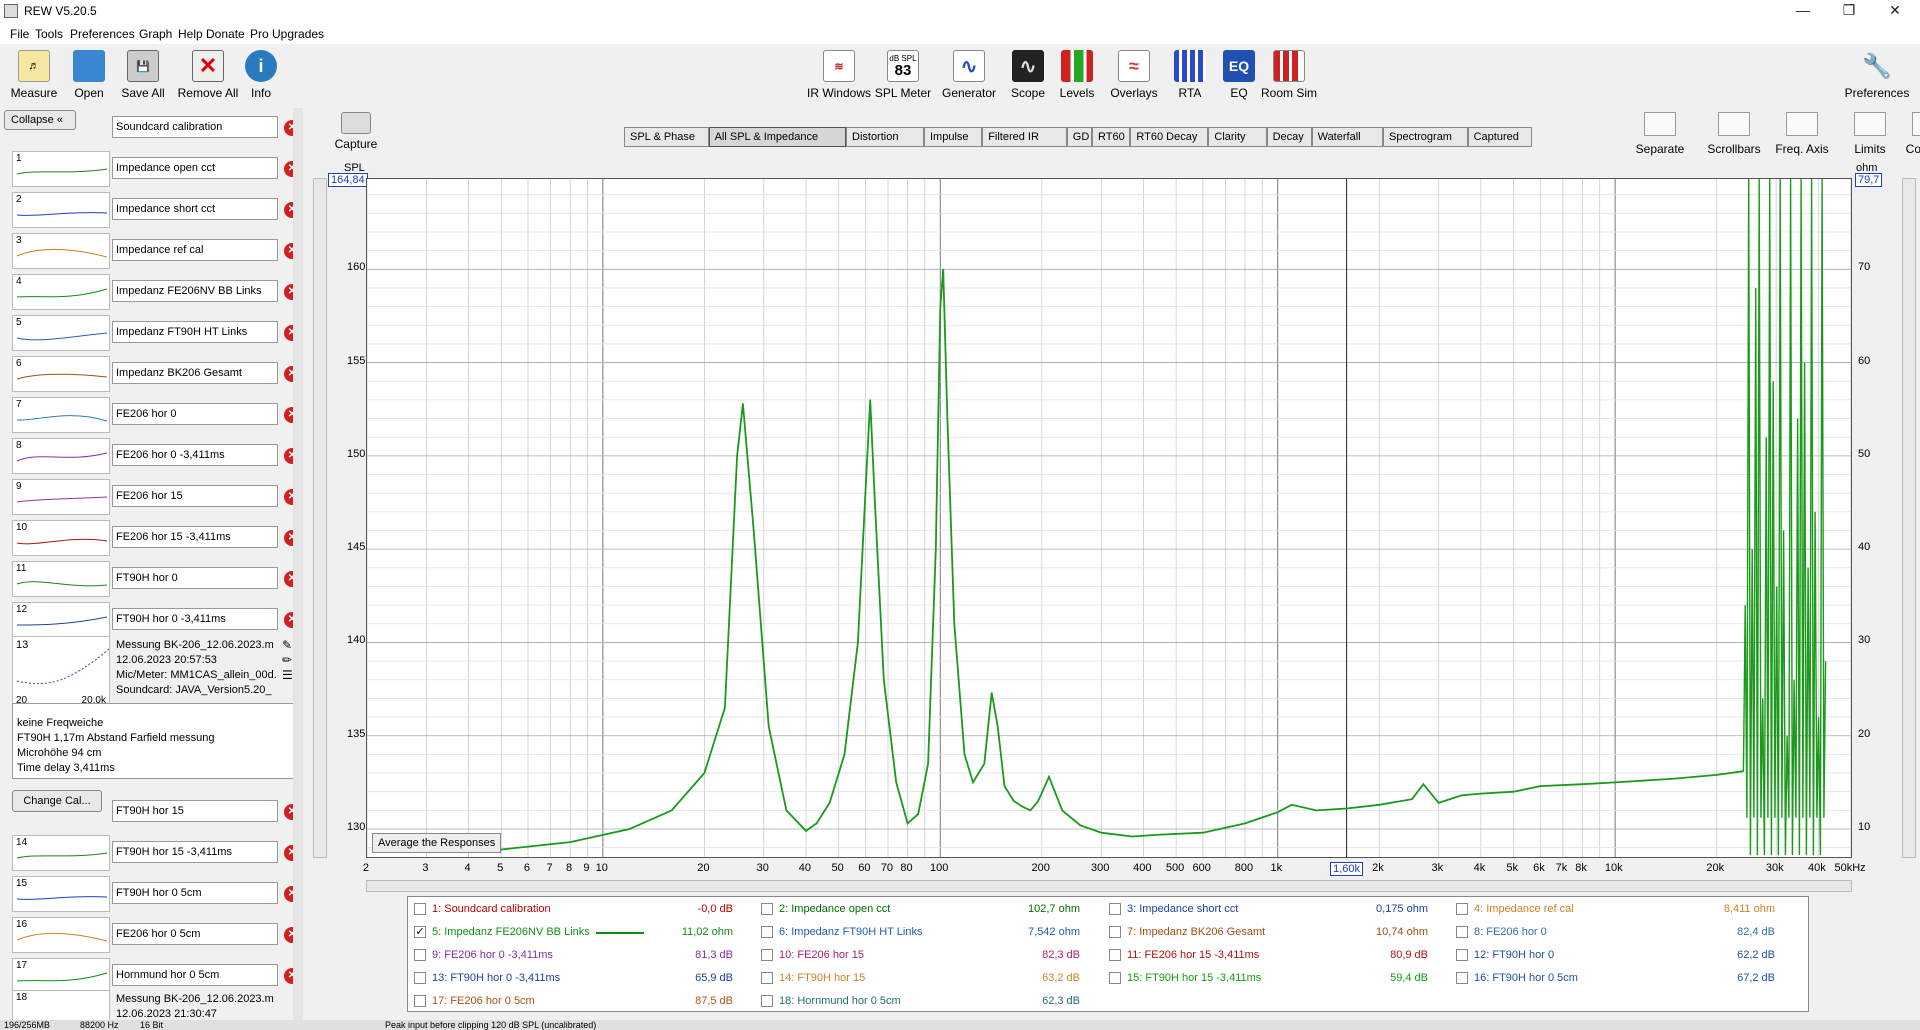 This screenshot has width=1920, height=1030. Describe the element at coordinates (195, 291) in the screenshot. I see `measurement-name-field: Impedanz FE206NV BB Links` at that location.